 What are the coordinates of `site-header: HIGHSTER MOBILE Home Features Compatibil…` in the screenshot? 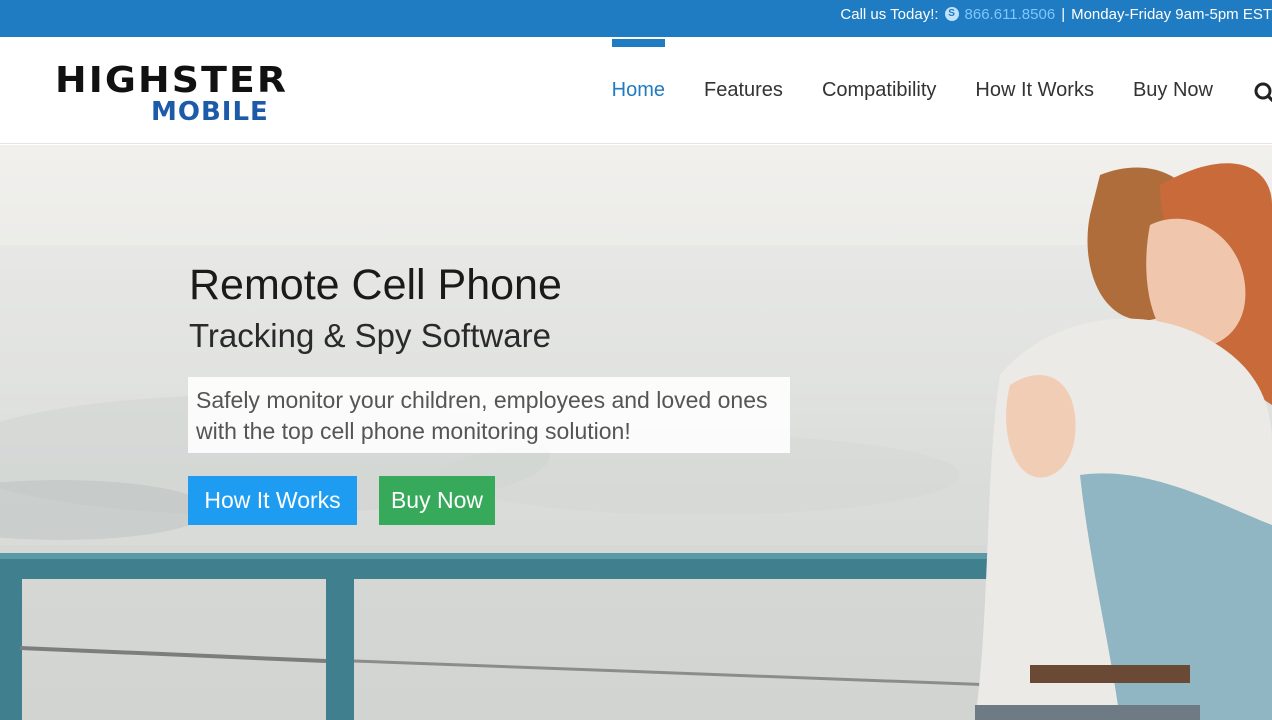 It's located at (636, 90).